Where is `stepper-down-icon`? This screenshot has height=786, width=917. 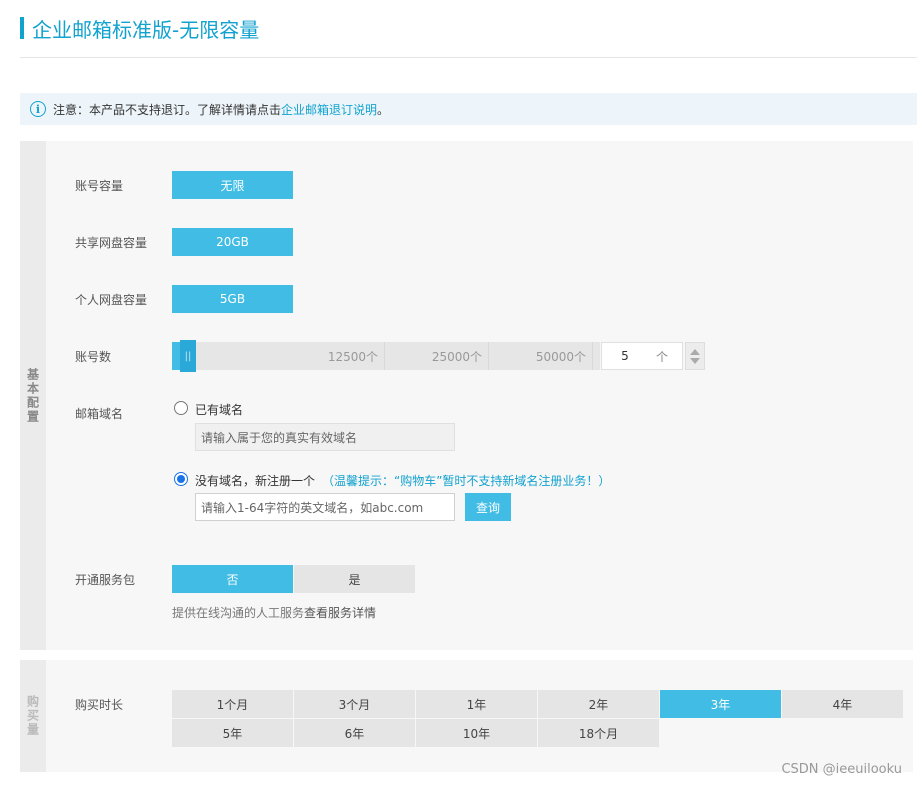 stepper-down-icon is located at coordinates (695, 360).